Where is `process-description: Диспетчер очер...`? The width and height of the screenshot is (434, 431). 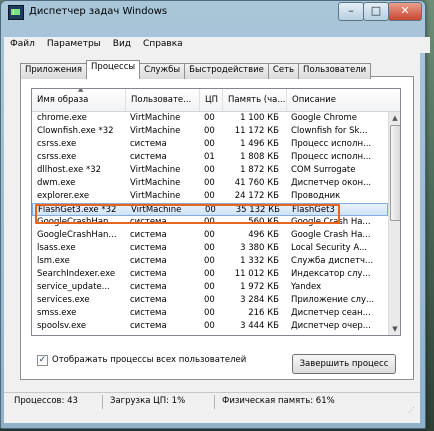 process-description: Диспетчер очер... is located at coordinates (331, 326).